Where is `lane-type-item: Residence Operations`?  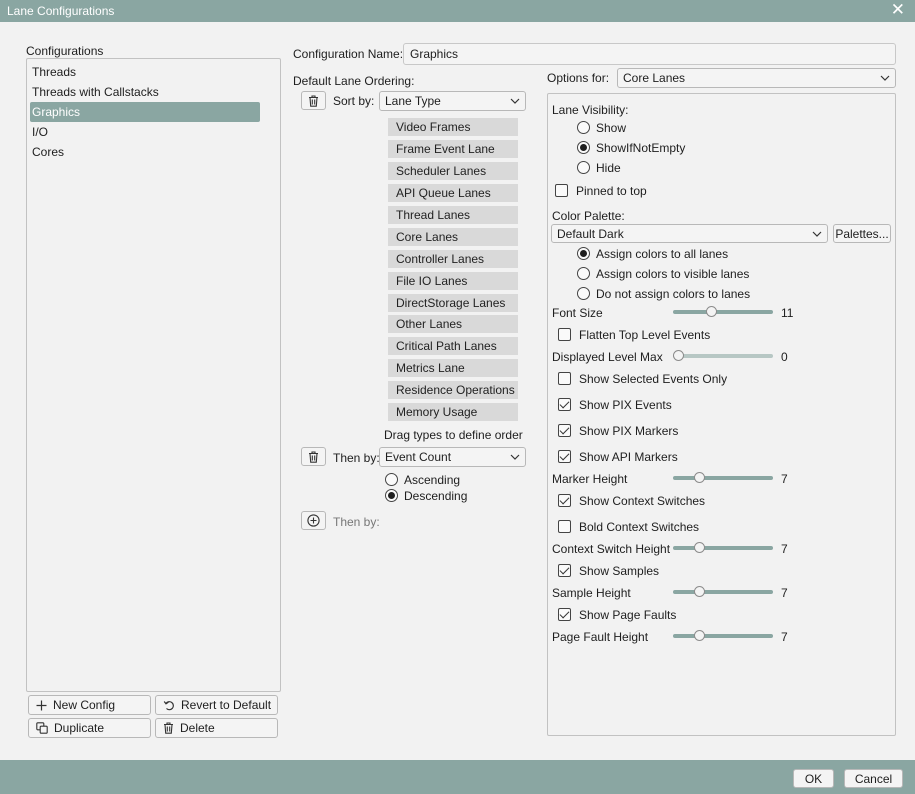 lane-type-item: Residence Operations is located at coordinates (453, 390).